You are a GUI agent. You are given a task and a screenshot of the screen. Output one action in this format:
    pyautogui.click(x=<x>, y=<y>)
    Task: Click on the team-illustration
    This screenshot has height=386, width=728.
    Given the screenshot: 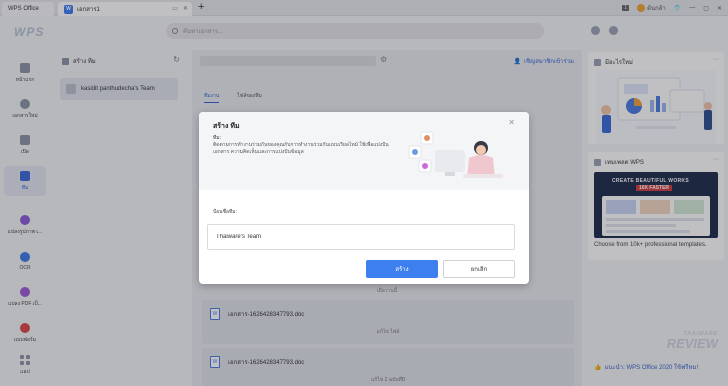 What is the action you would take?
    pyautogui.click(x=455, y=156)
    